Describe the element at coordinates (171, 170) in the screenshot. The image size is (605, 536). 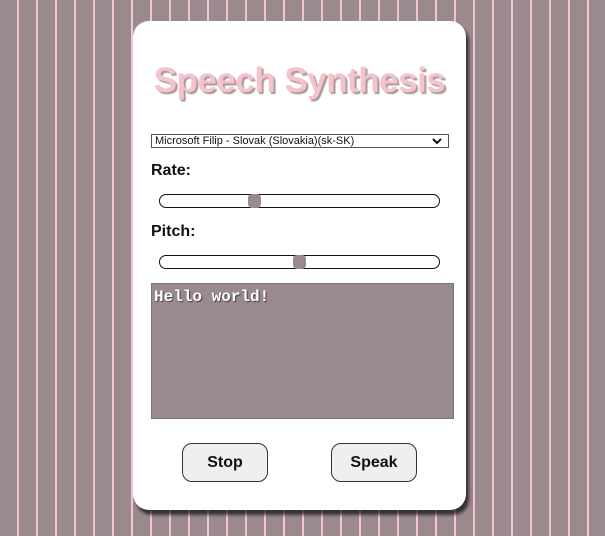
I see `rate-label: Rate:` at that location.